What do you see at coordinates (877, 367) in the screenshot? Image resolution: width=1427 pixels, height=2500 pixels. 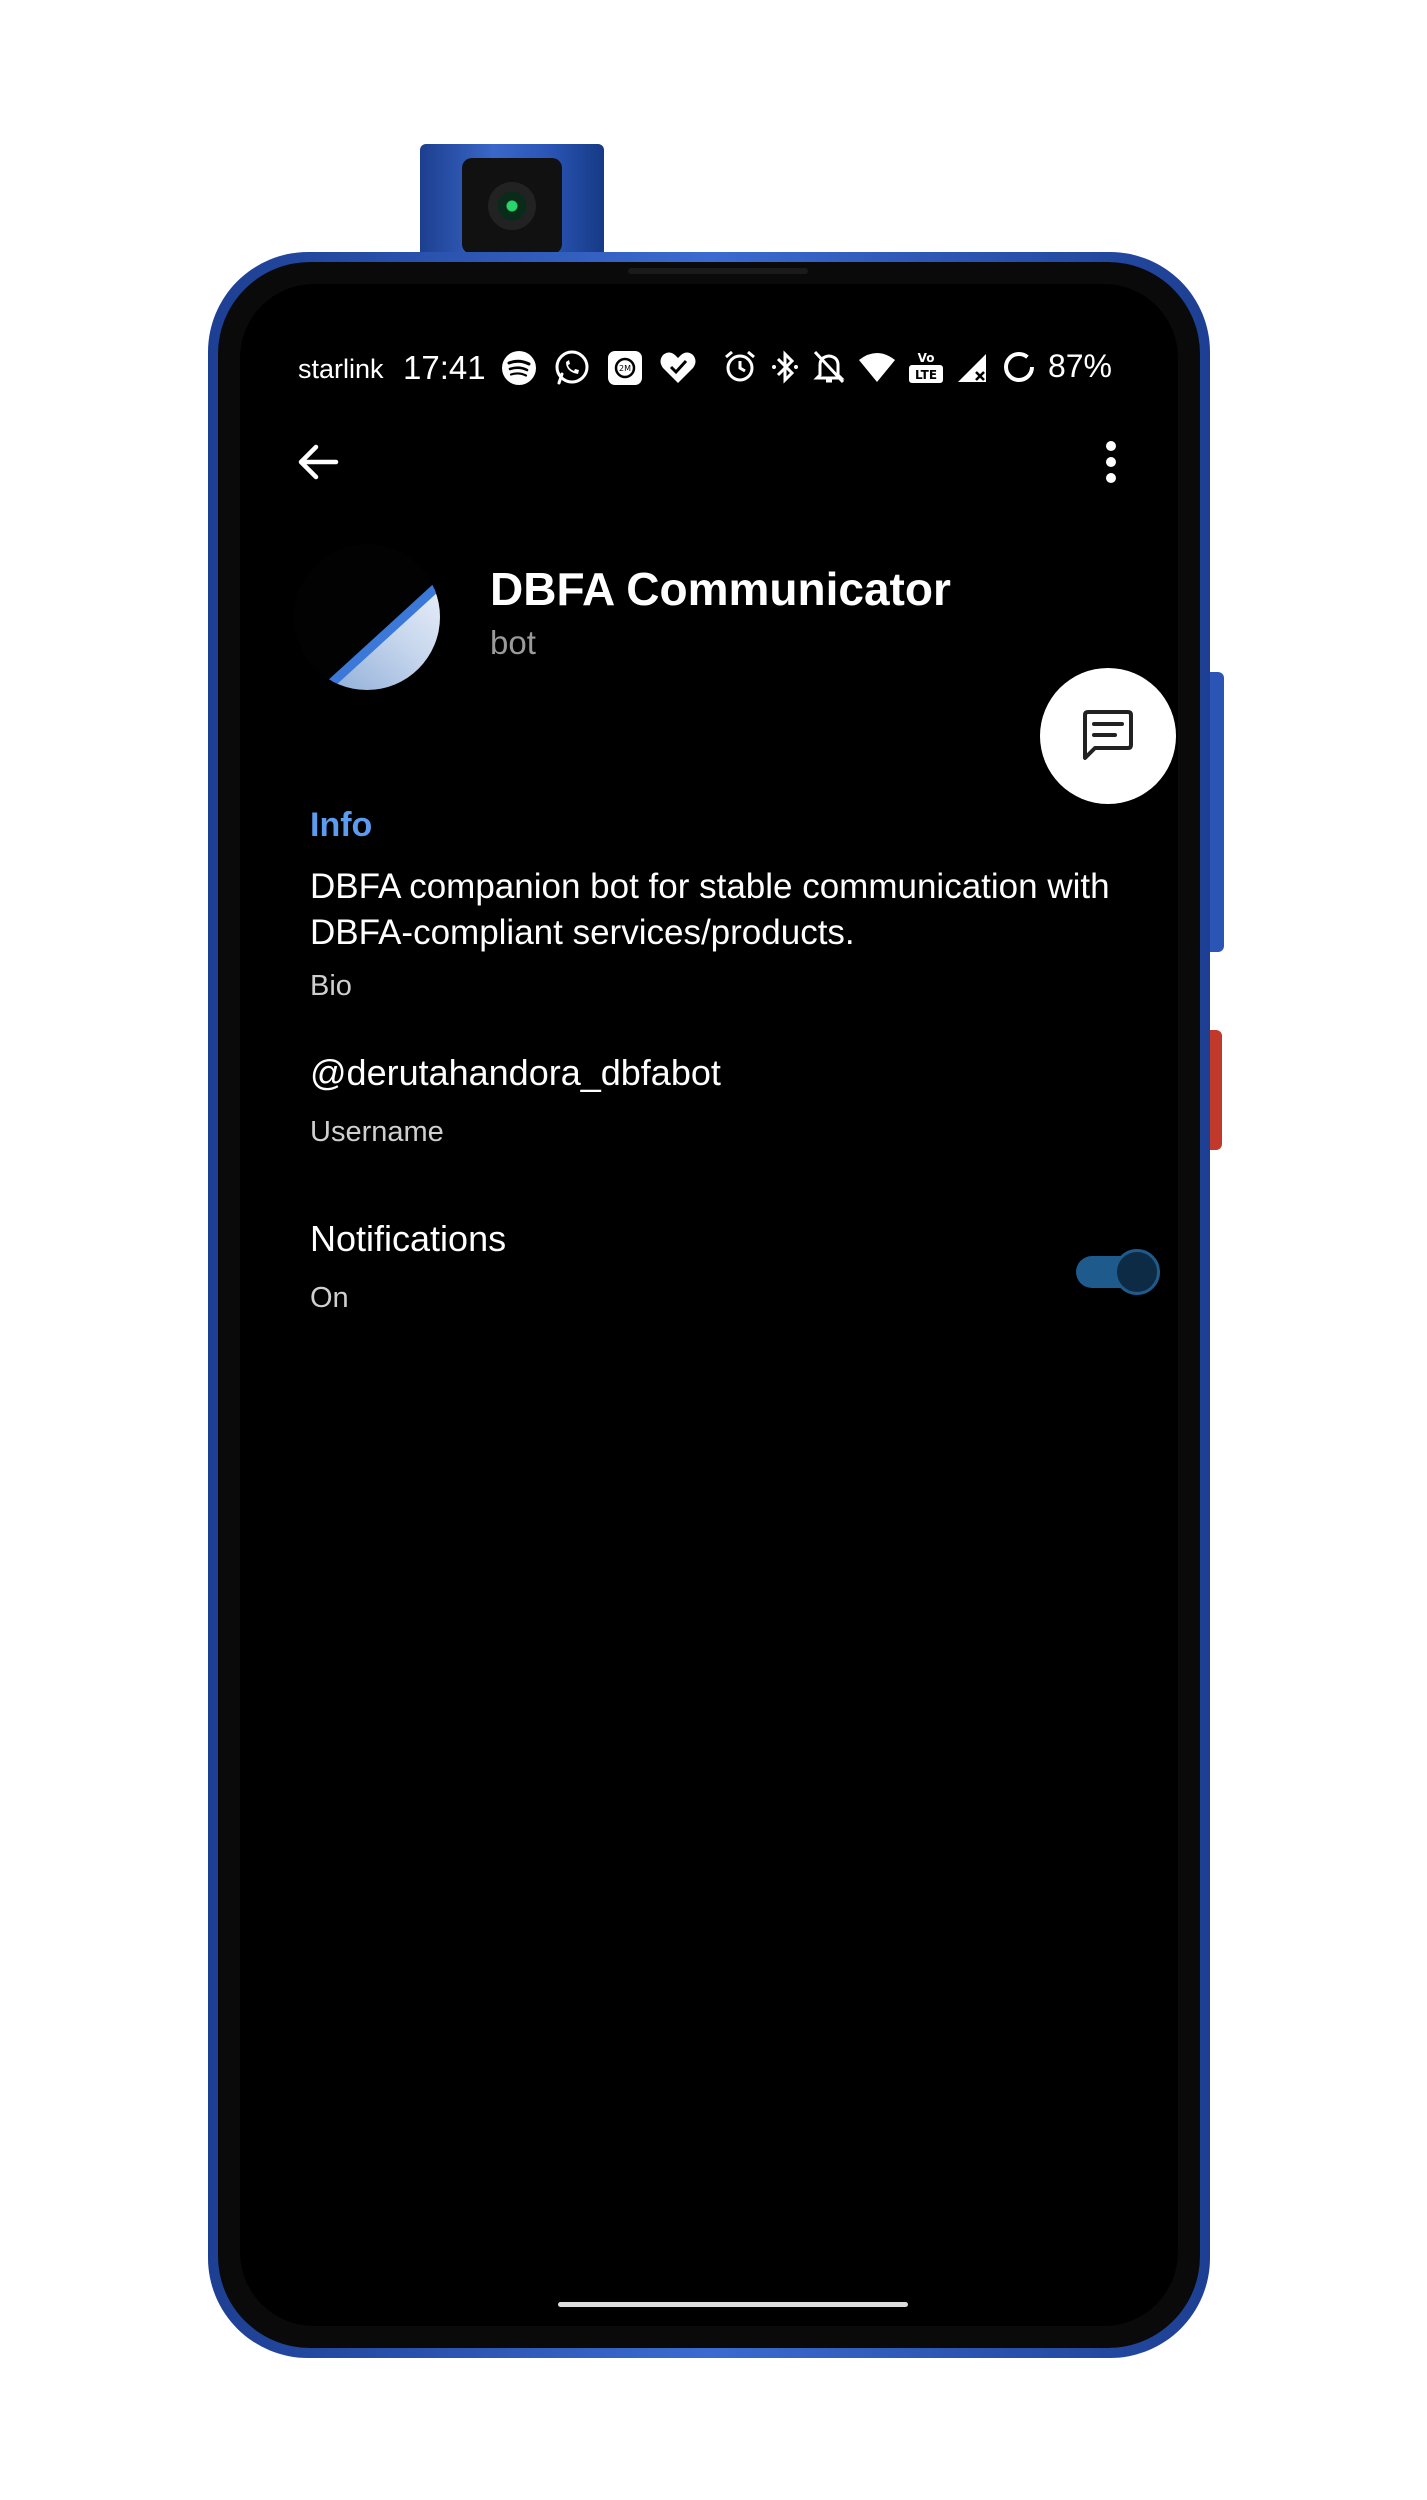 I see `wifi-icon` at bounding box center [877, 367].